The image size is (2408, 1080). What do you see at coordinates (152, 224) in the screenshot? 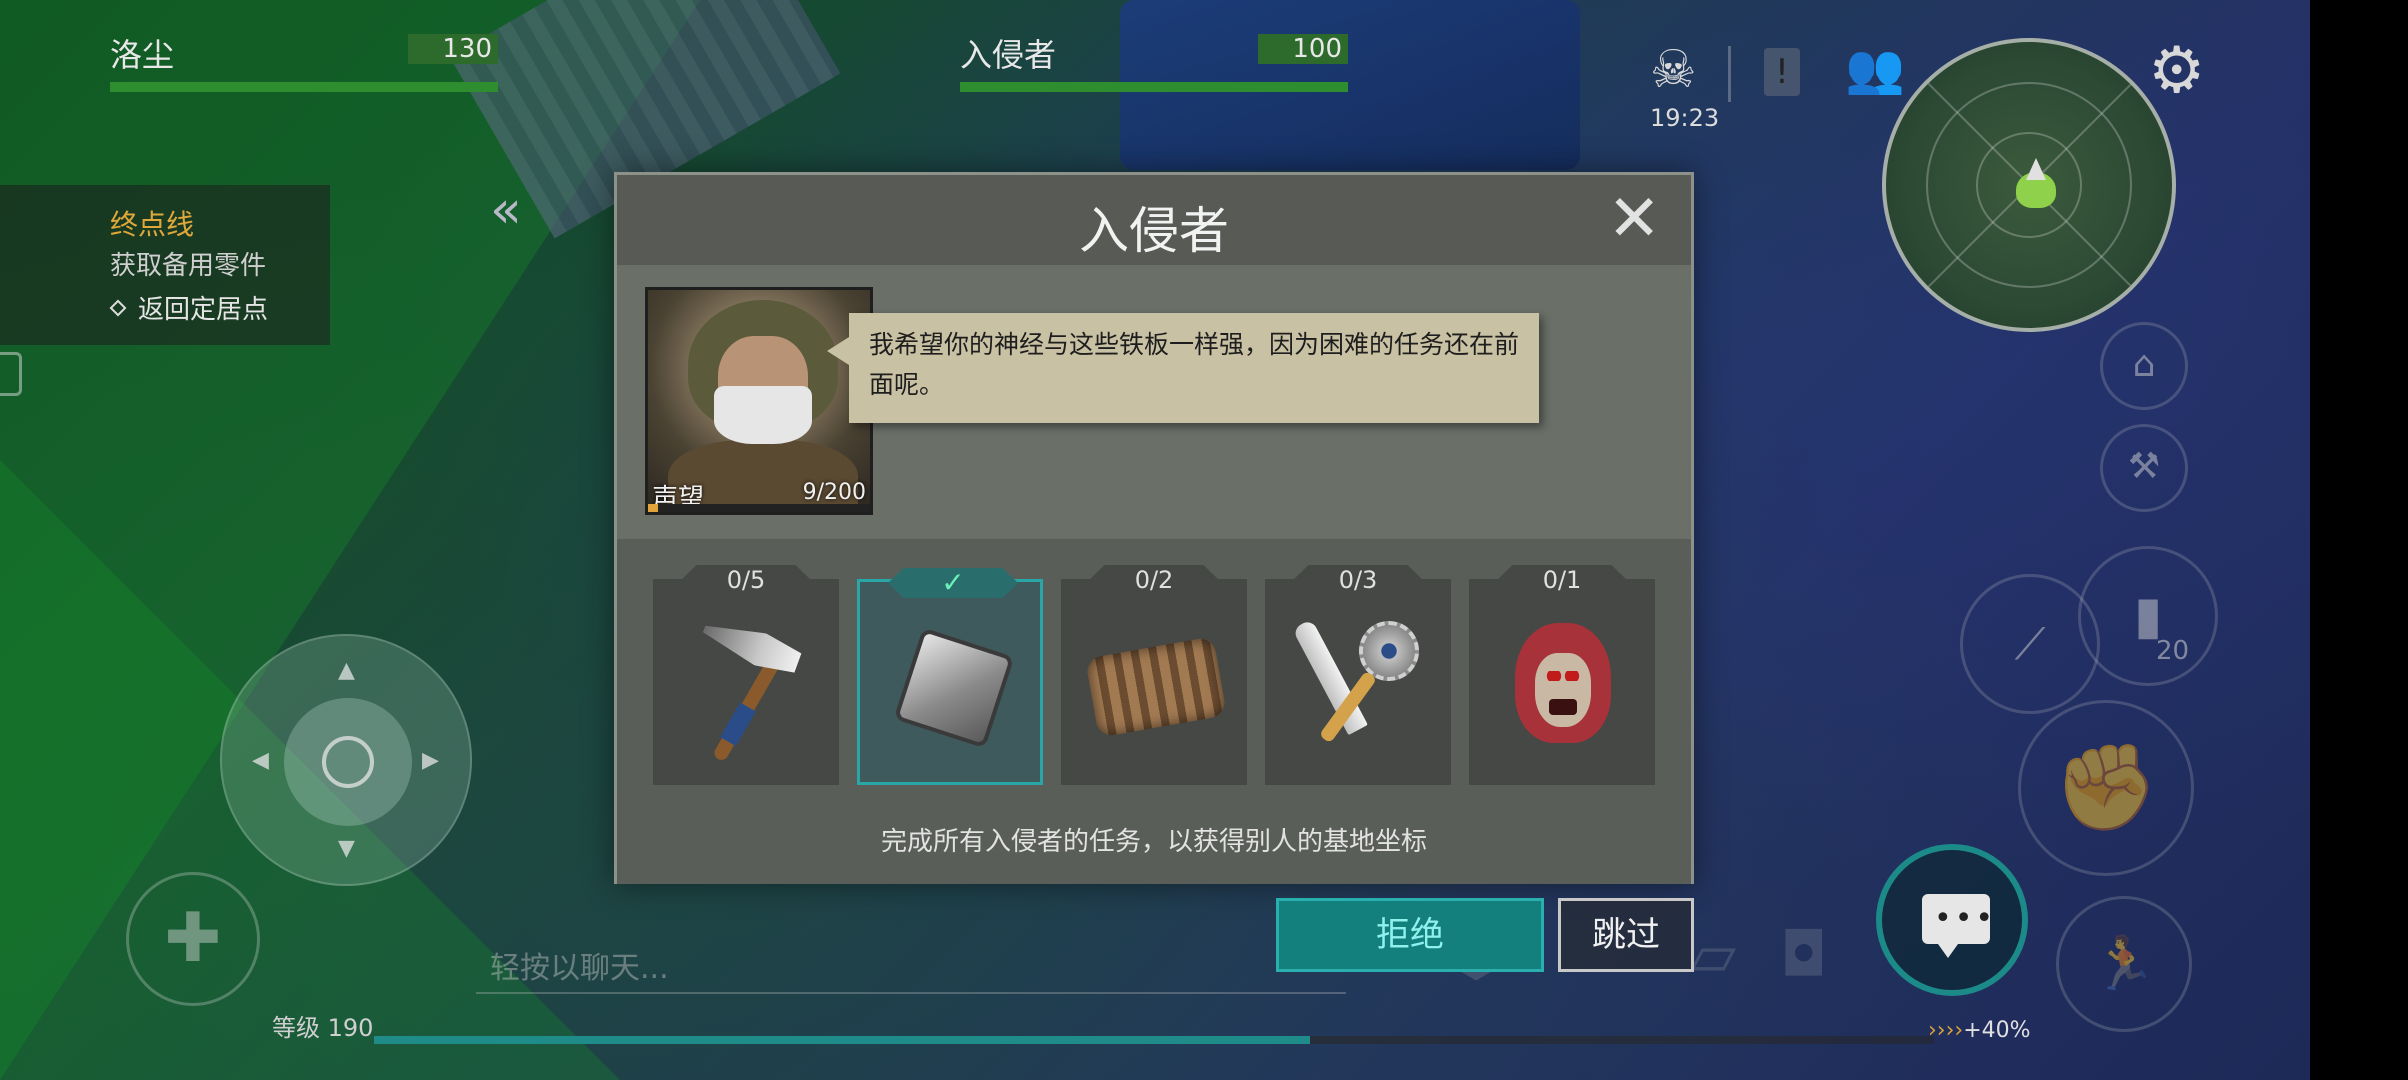
I see `quest-title: 终点线` at bounding box center [152, 224].